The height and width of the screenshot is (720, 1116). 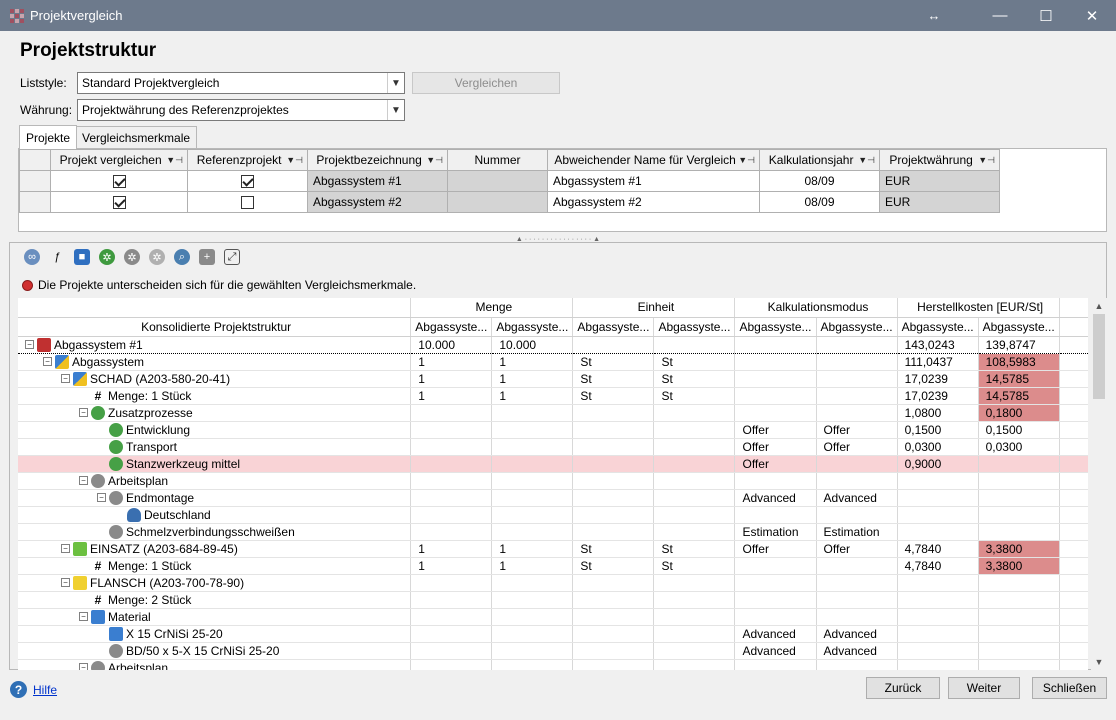 I want to click on tree-row: Stanzwerkzeug mittel Offer 0,9000, so click(x=553, y=464).